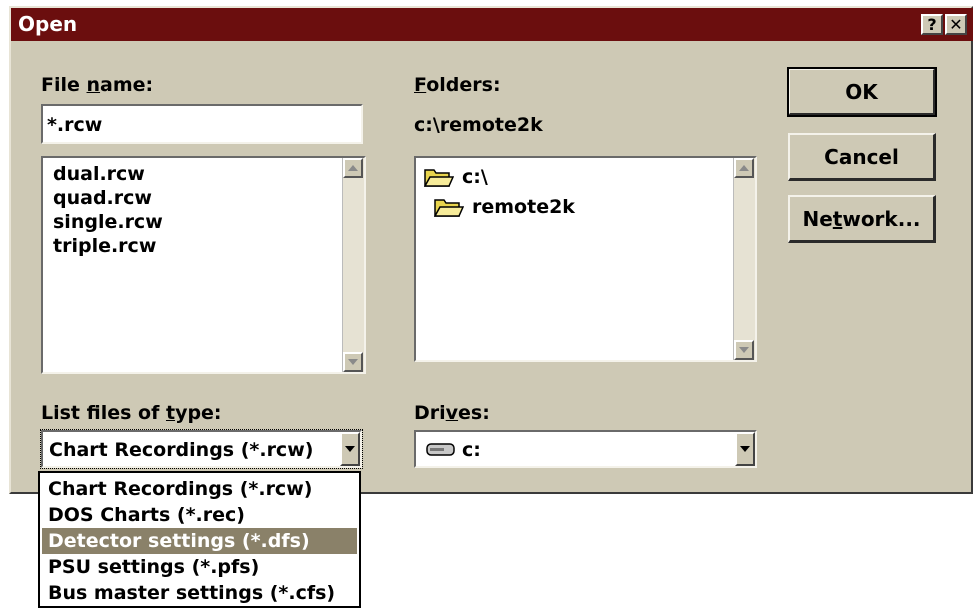 The height and width of the screenshot is (610, 973). I want to click on title-bar: Open ? ✕, so click(492, 24).